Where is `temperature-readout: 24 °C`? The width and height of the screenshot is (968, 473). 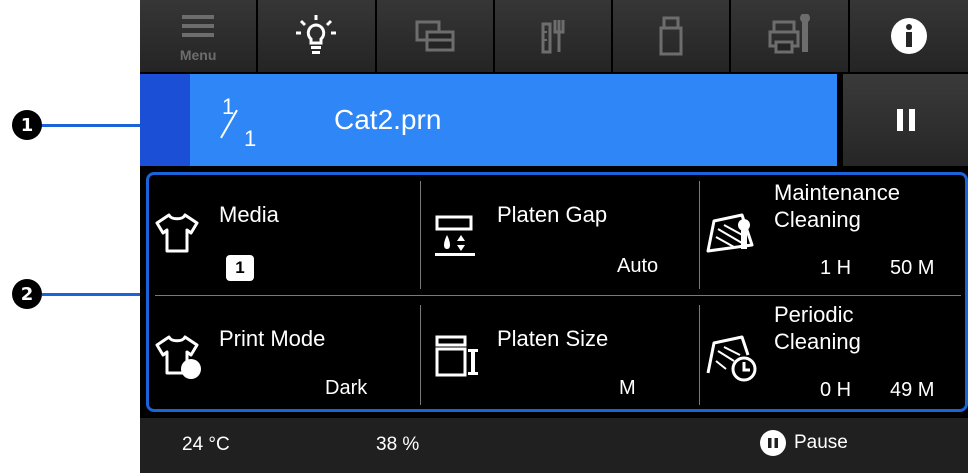
temperature-readout: 24 °C is located at coordinates (206, 444).